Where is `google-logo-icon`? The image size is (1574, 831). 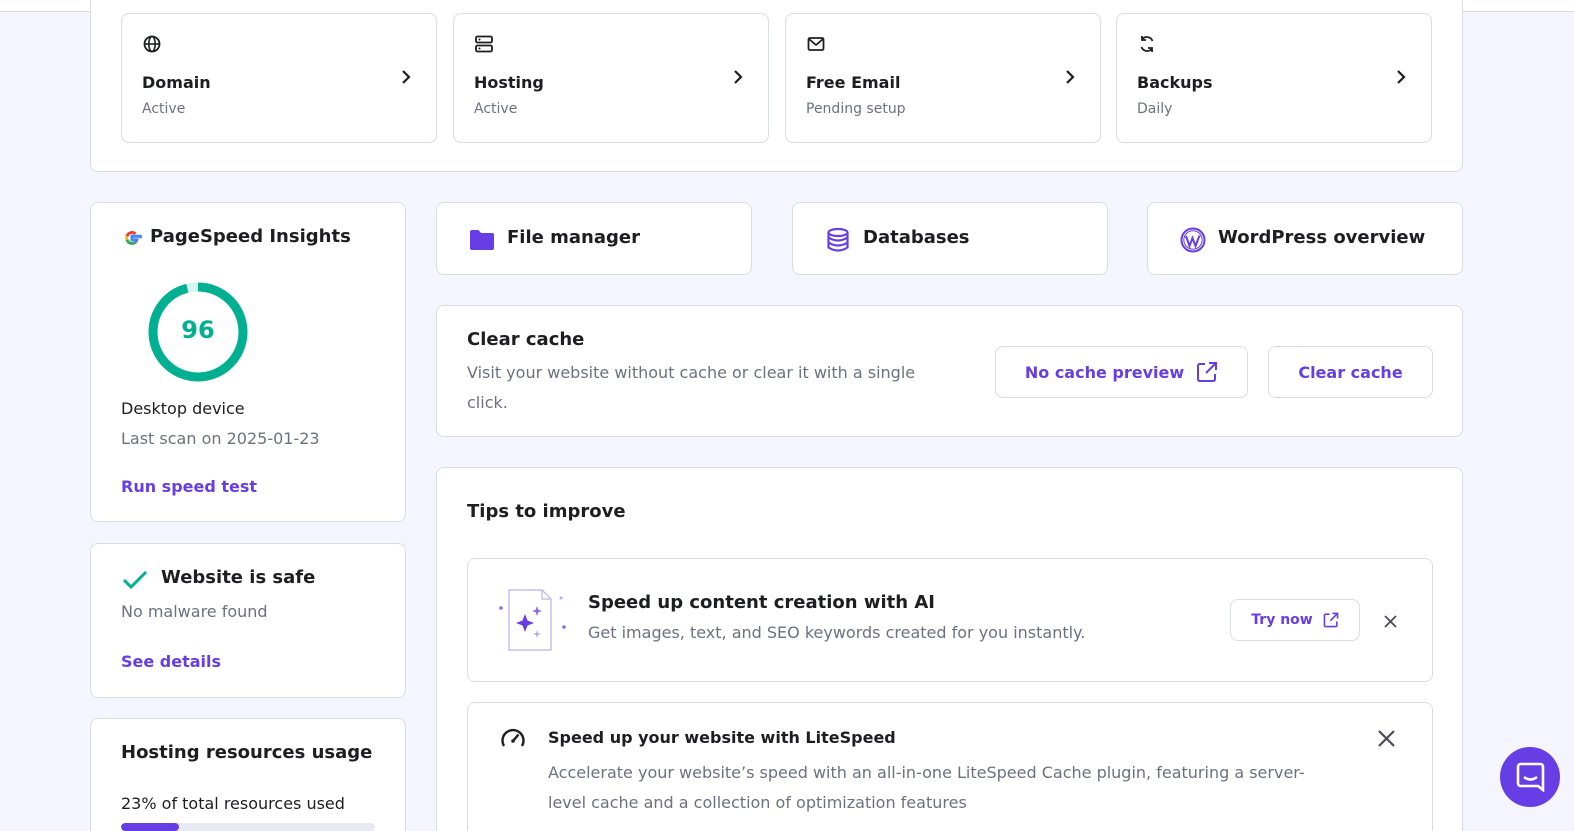
google-logo-icon is located at coordinates (133, 238).